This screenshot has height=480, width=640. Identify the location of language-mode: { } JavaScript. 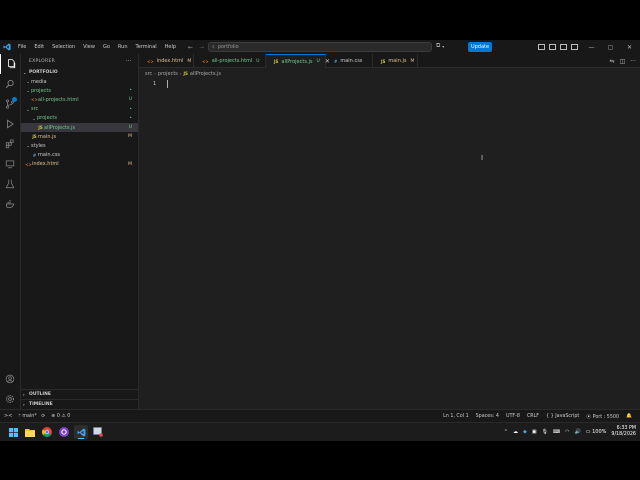
(562, 416).